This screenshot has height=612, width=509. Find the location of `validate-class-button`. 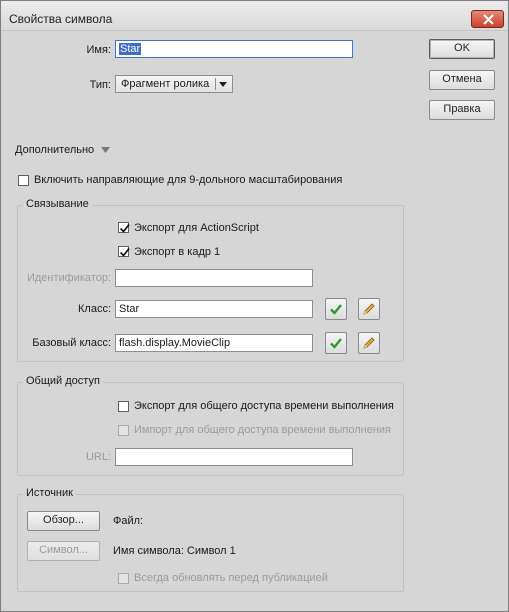

validate-class-button is located at coordinates (336, 309).